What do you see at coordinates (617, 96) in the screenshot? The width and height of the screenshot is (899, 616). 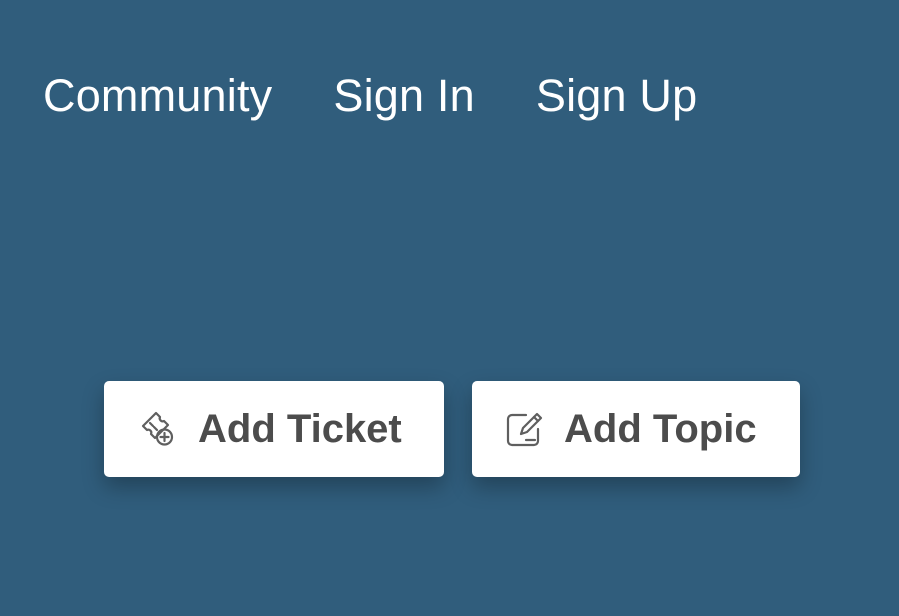 I see `nav-link-sign-up: Sign Up` at bounding box center [617, 96].